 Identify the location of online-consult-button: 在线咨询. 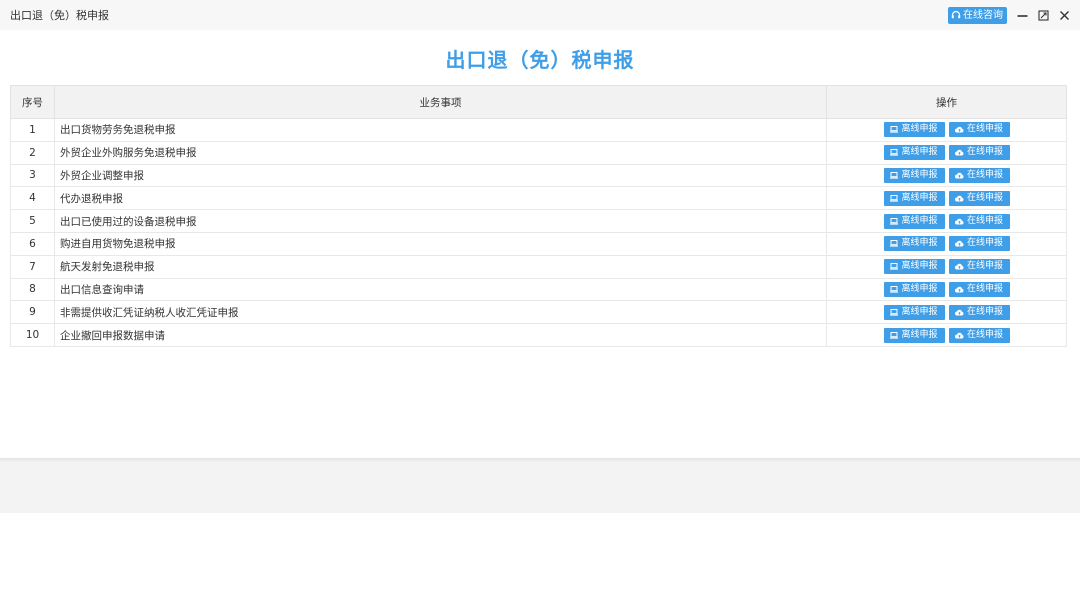
(977, 15).